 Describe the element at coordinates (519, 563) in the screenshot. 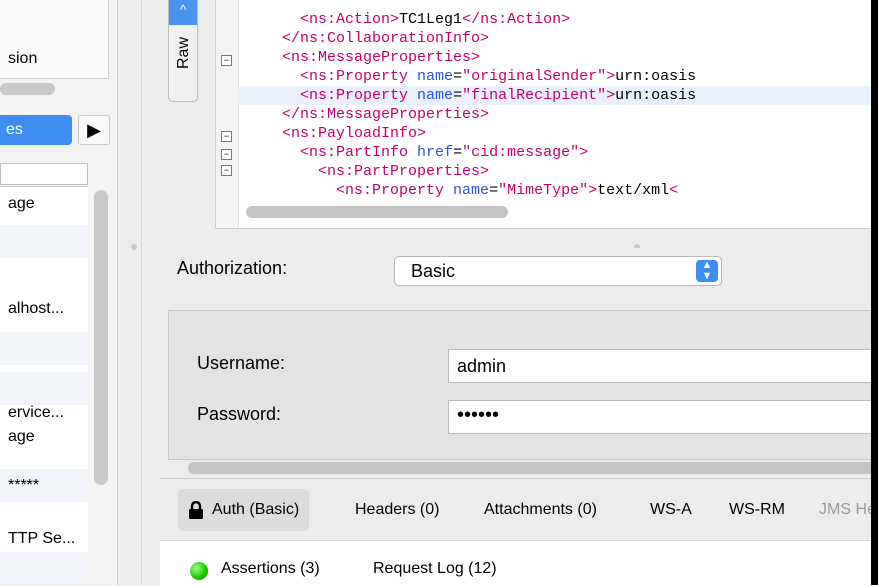

I see `bottom-bar: Assertions (3) Request Log (12)` at that location.